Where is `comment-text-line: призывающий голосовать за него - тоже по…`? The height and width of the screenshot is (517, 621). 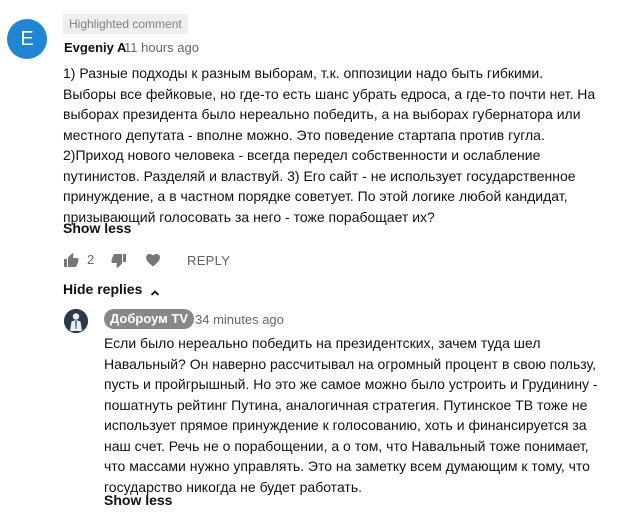 comment-text-line: призывающий голосовать за него - тоже по… is located at coordinates (249, 216).